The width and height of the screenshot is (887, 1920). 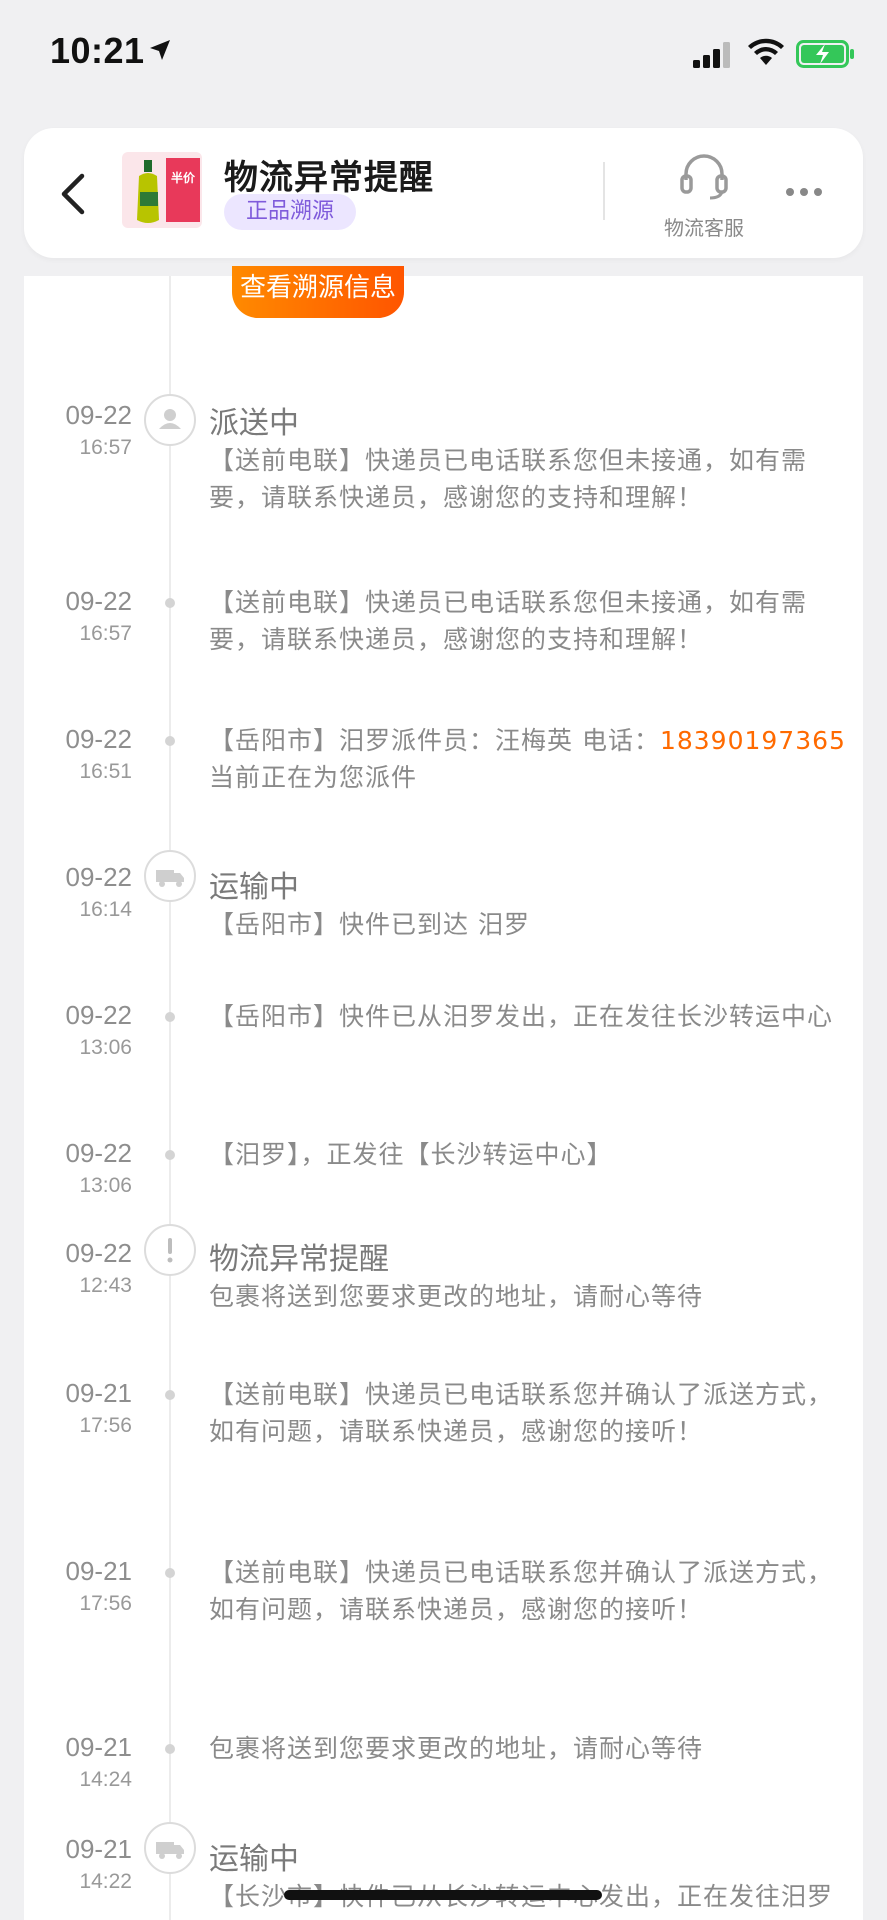 I want to click on event-status: 物流异常提醒, so click(x=299, y=1259).